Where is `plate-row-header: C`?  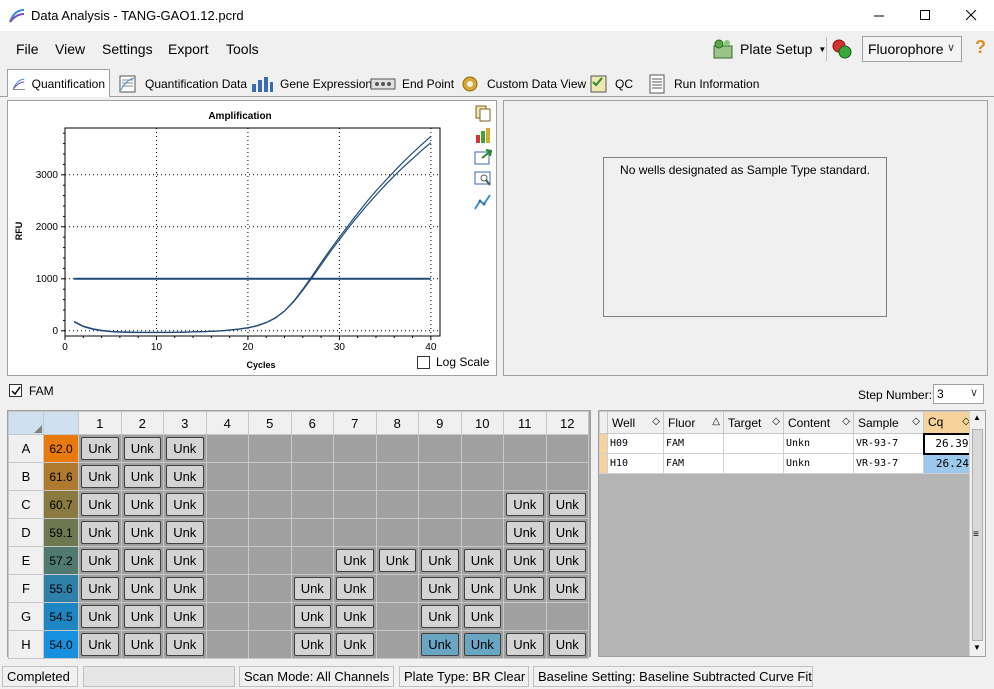 plate-row-header: C is located at coordinates (26, 504).